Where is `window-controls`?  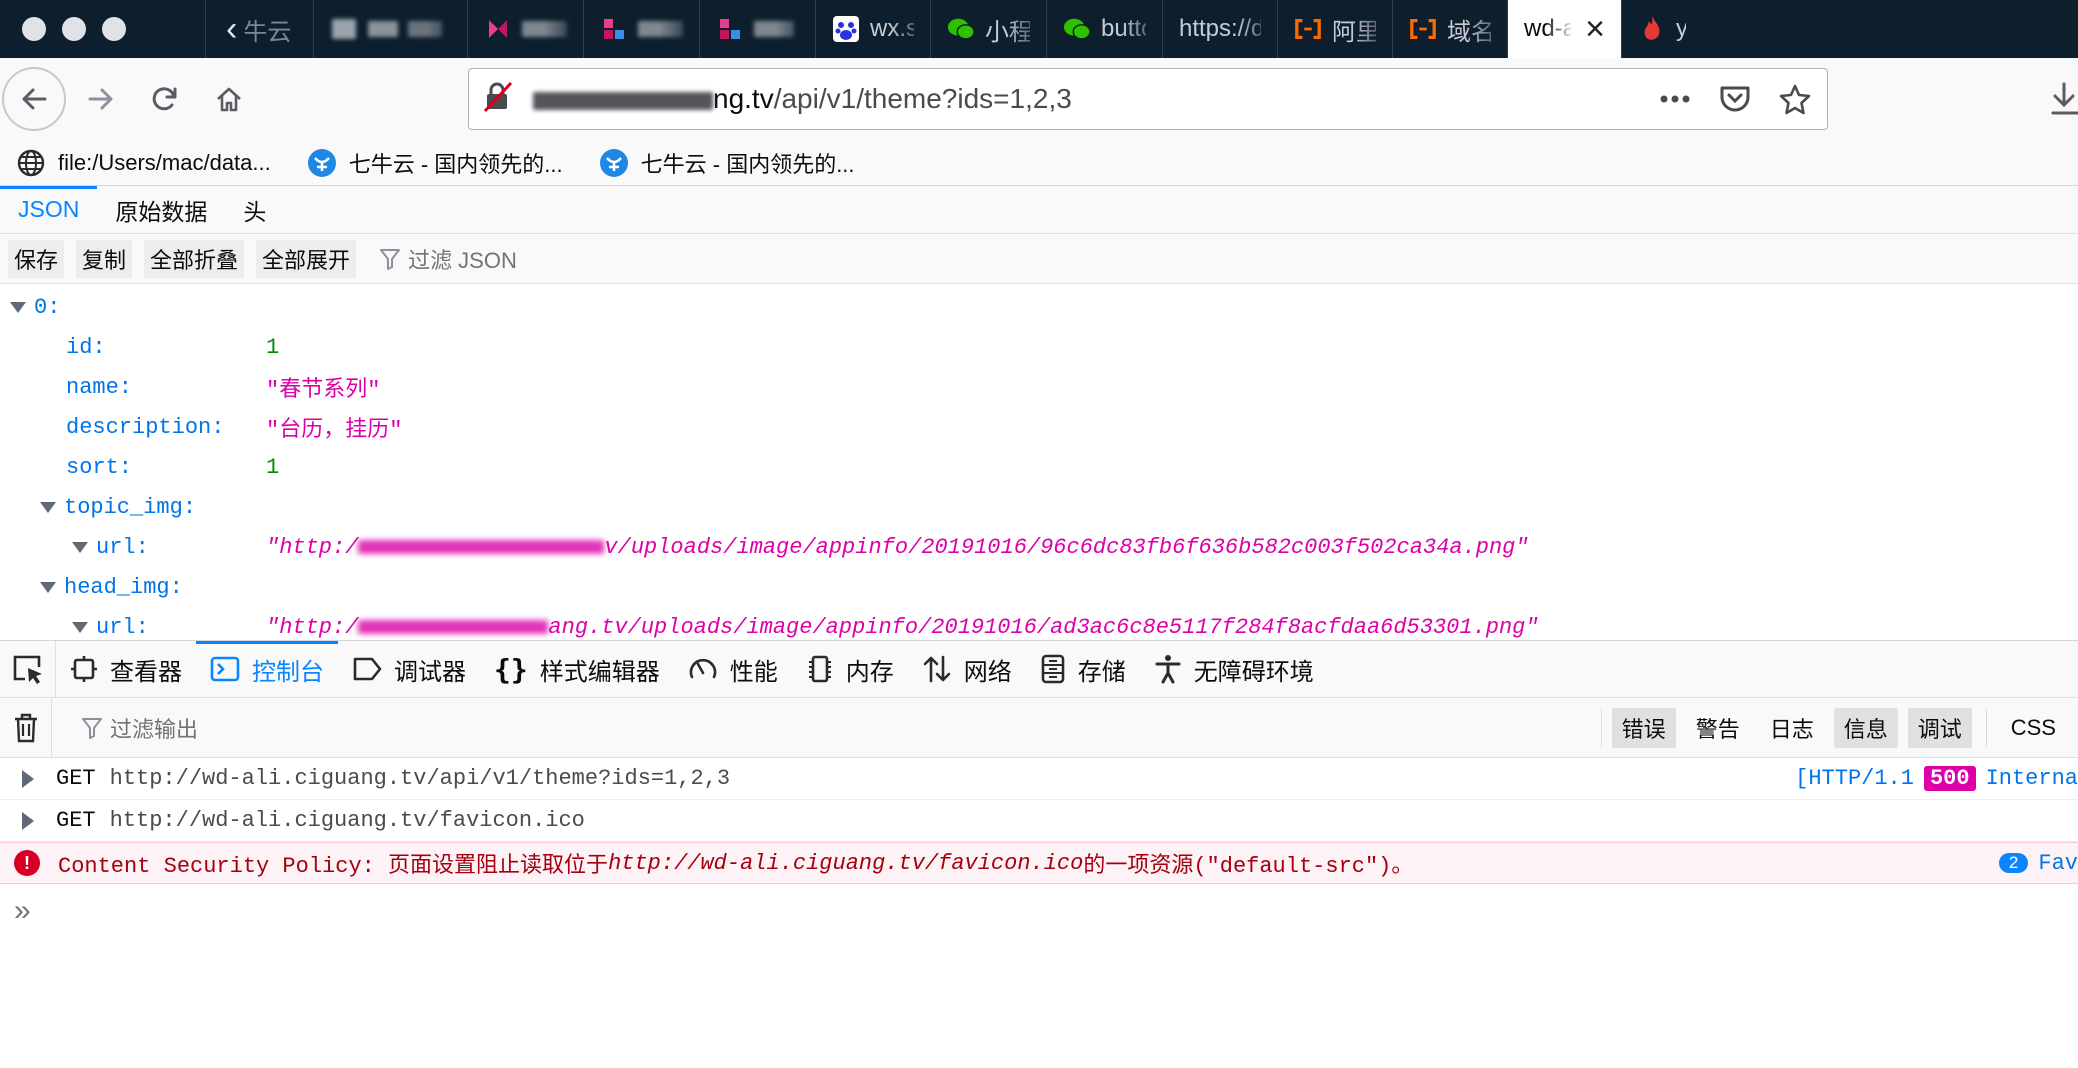 window-controls is located at coordinates (103, 29).